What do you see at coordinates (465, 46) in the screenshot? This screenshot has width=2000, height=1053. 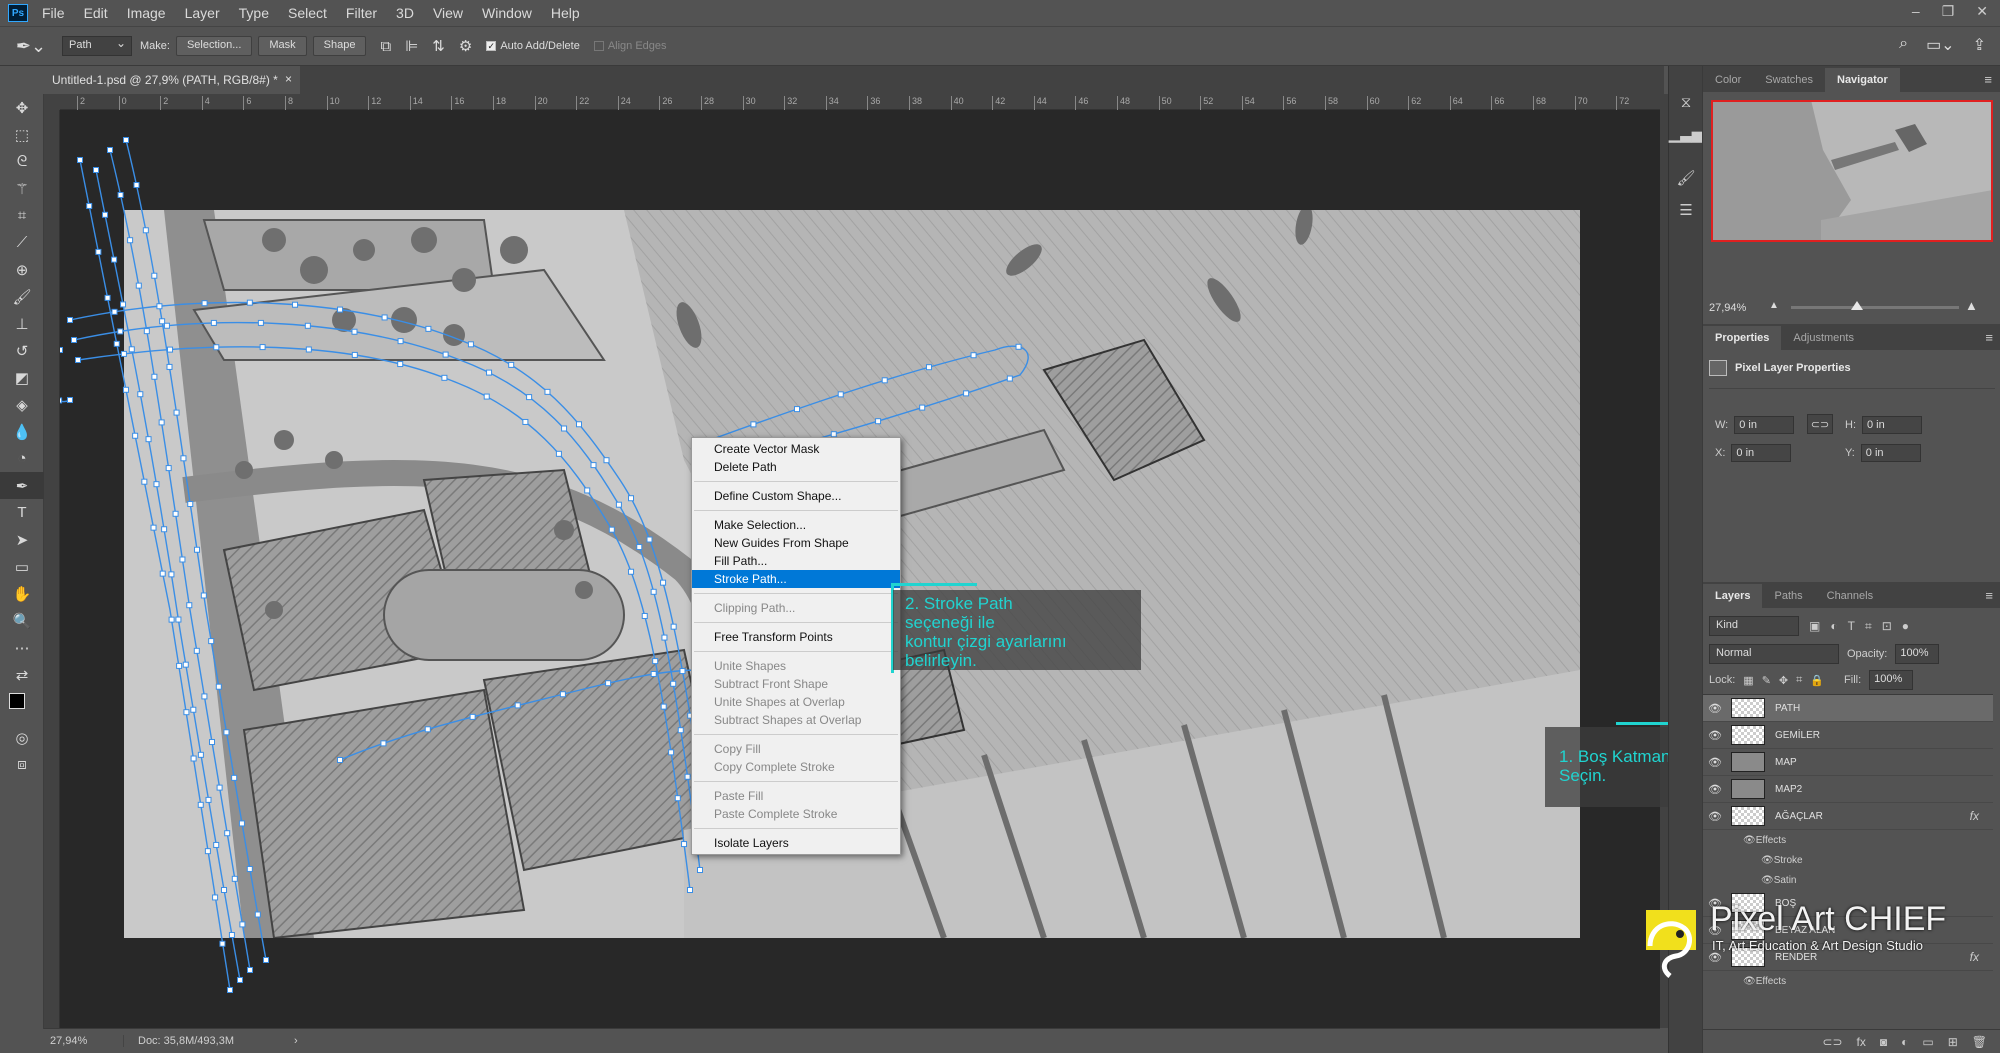 I see `gear-icon: ⚙` at bounding box center [465, 46].